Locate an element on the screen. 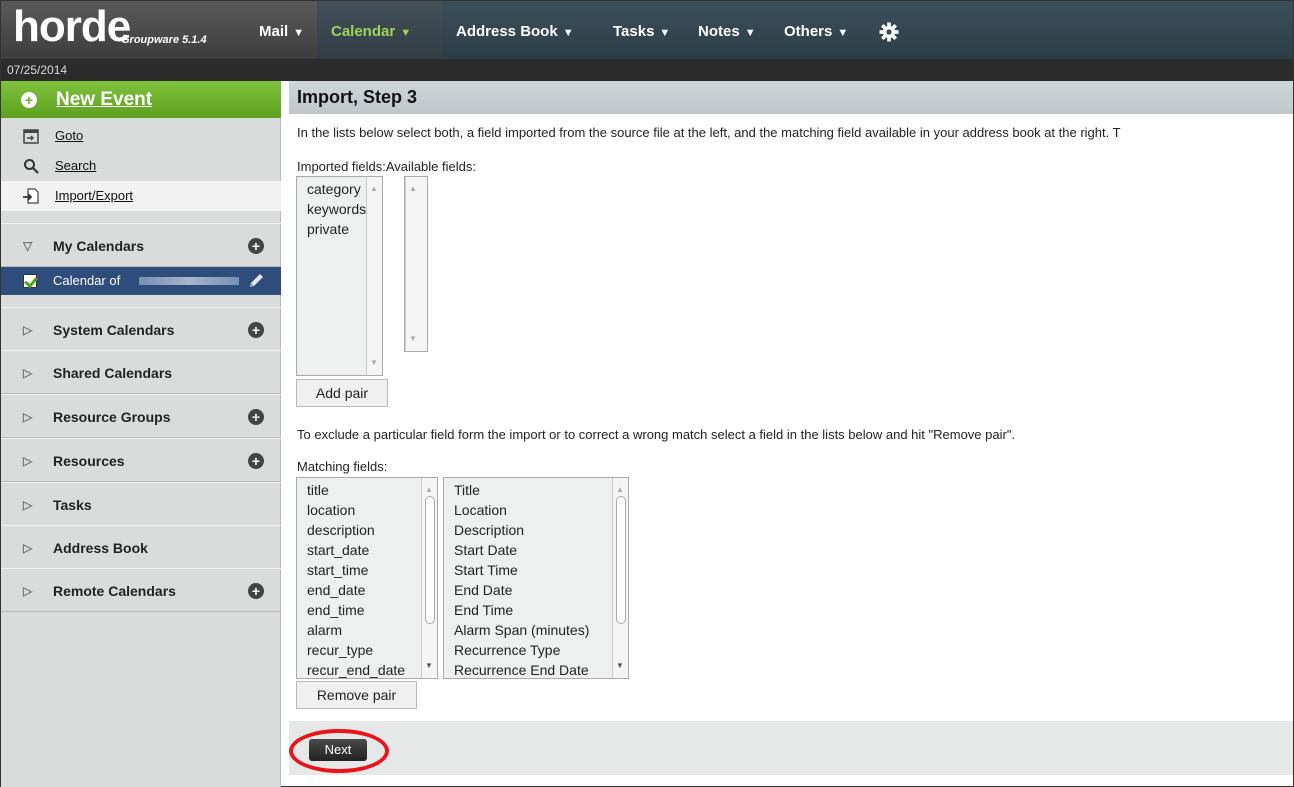  form-actions-bar: Next is located at coordinates (791, 748).